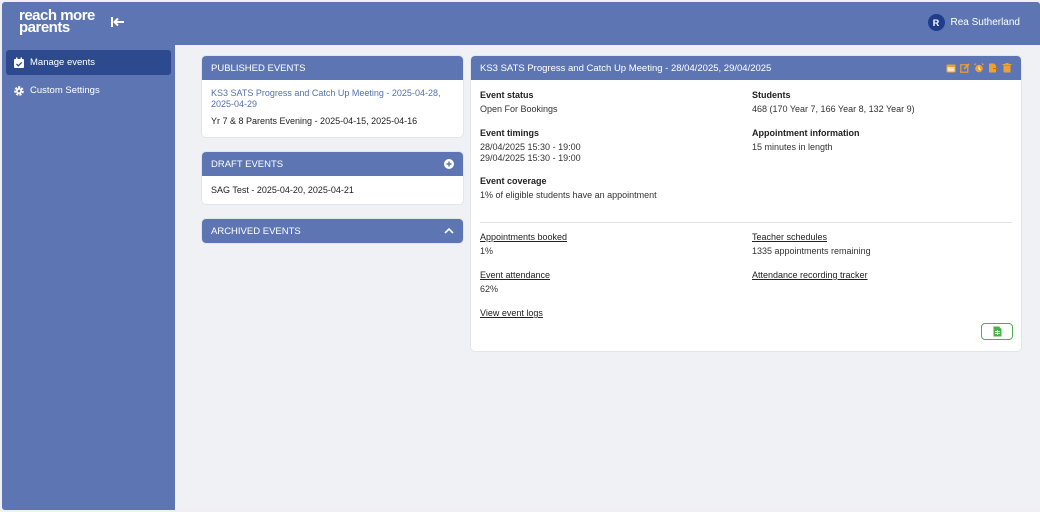 Image resolution: width=1040 pixels, height=512 pixels. I want to click on user-menu: R Rea Sutherland, so click(974, 22).